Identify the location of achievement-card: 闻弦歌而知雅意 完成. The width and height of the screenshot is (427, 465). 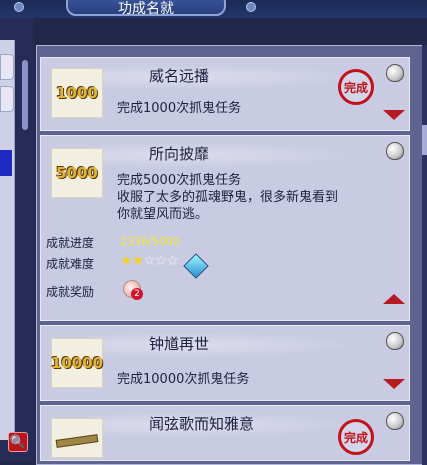
(225, 433).